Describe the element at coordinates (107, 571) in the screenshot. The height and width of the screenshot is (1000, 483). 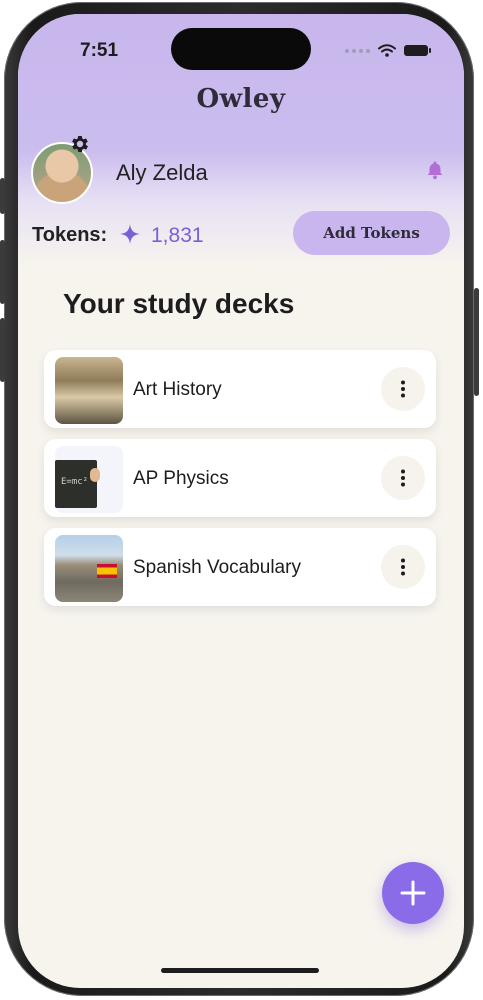
I see `spain-flag-image` at that location.